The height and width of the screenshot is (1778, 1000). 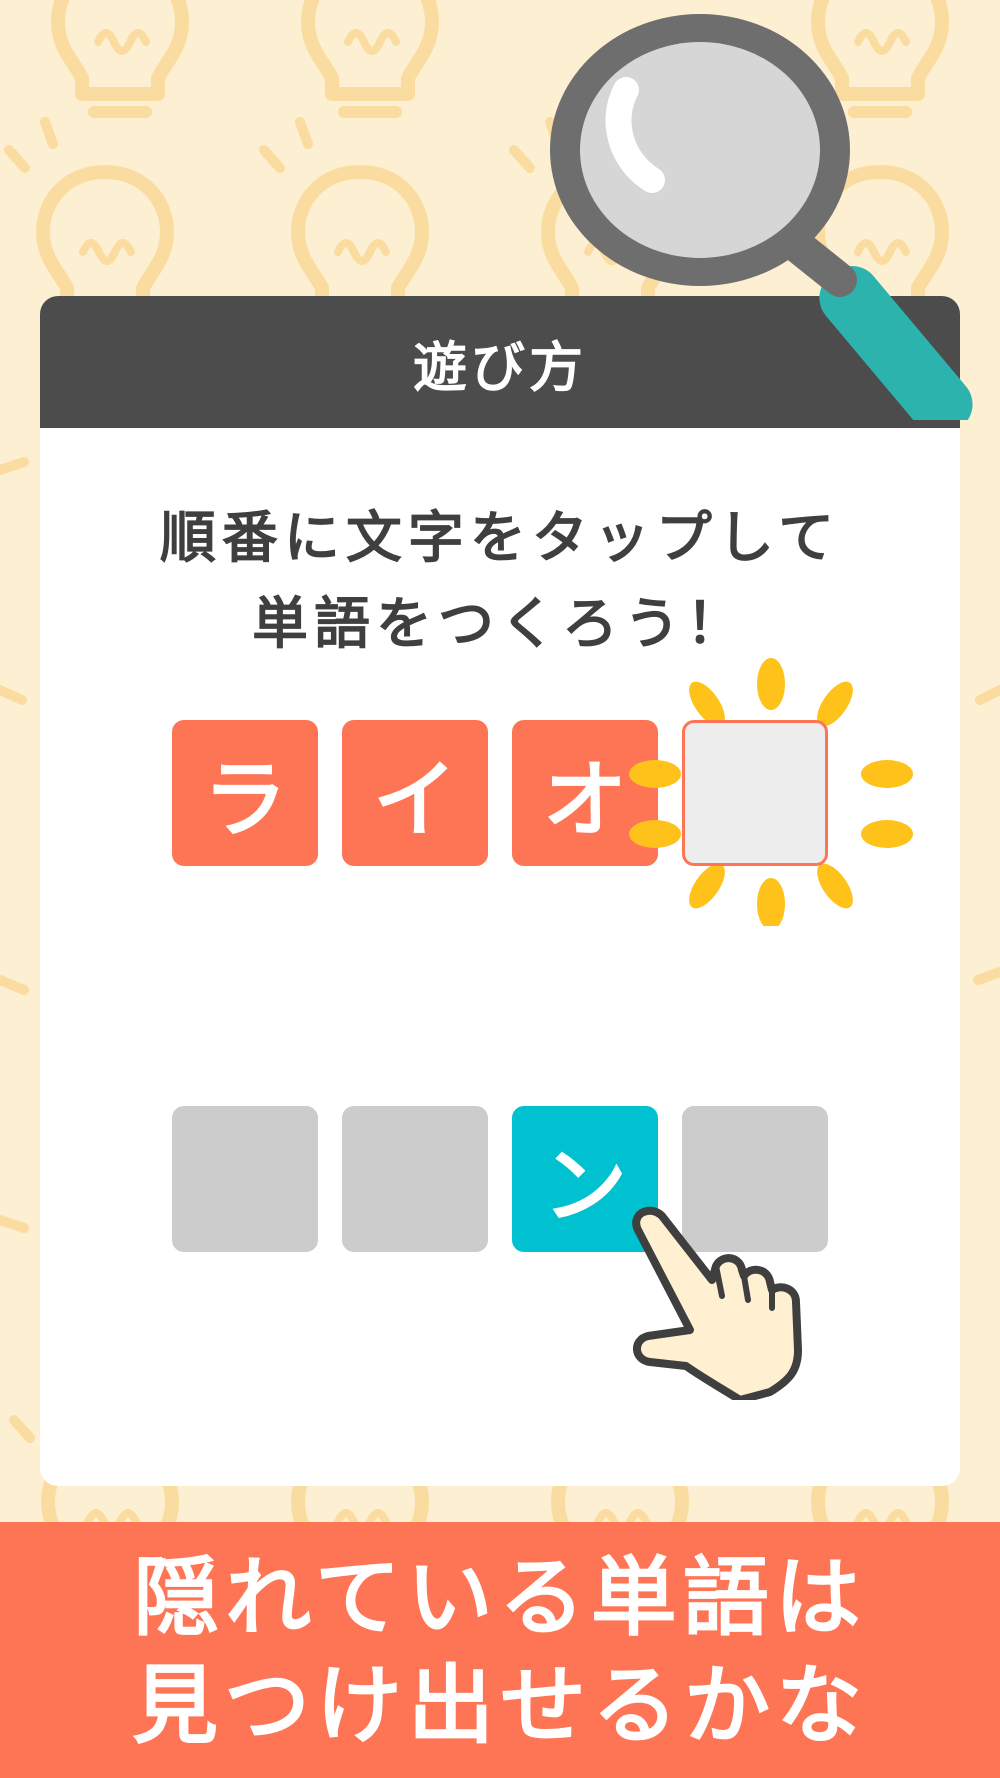 I want to click on instruction-line-1: 順番に文字をタップして, so click(x=500, y=538).